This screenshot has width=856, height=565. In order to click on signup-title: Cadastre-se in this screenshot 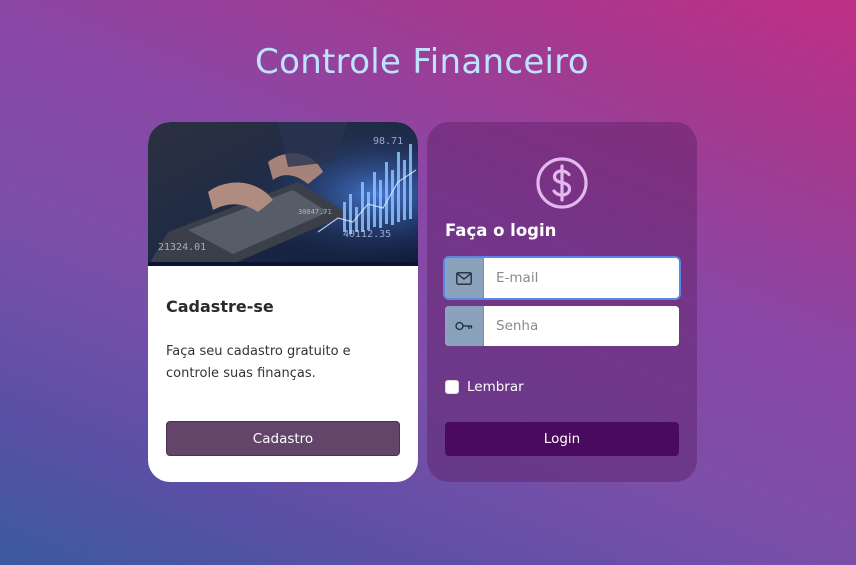, I will do `click(220, 306)`.